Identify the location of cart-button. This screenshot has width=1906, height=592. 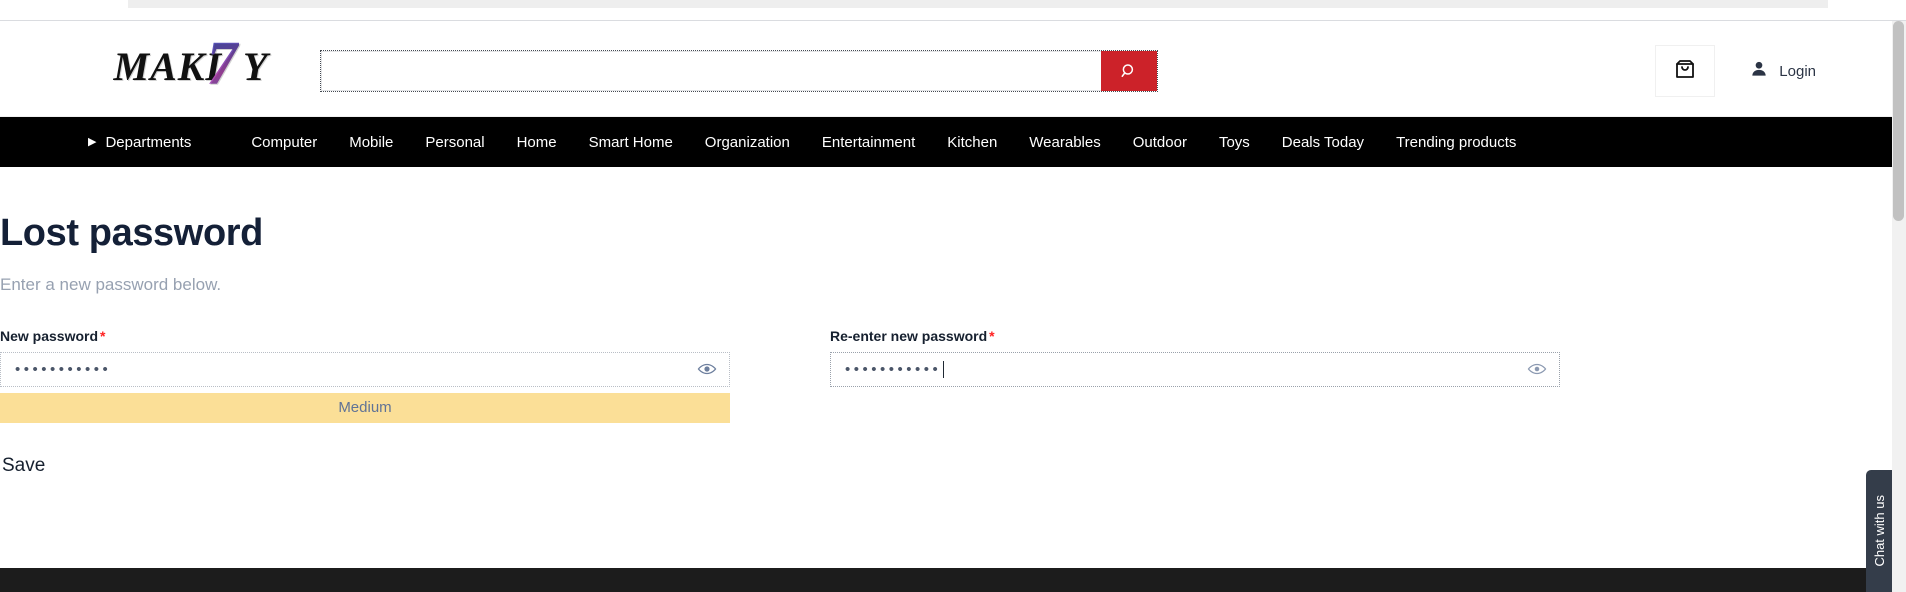
(1685, 71).